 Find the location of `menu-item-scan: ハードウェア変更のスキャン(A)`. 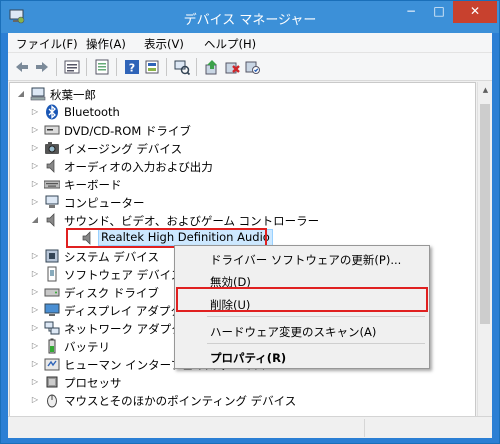

menu-item-scan: ハードウェア変更のスキャン(A) is located at coordinates (293, 332).